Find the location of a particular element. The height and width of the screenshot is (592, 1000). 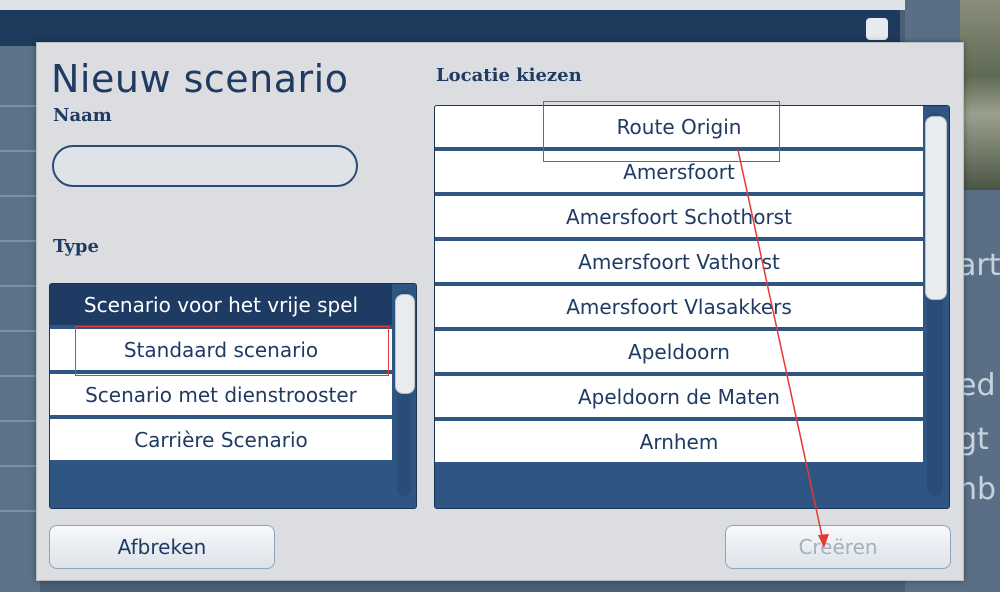

location-option-apeldoorn-de-maten: Apeldoorn de Maten is located at coordinates (679, 397).